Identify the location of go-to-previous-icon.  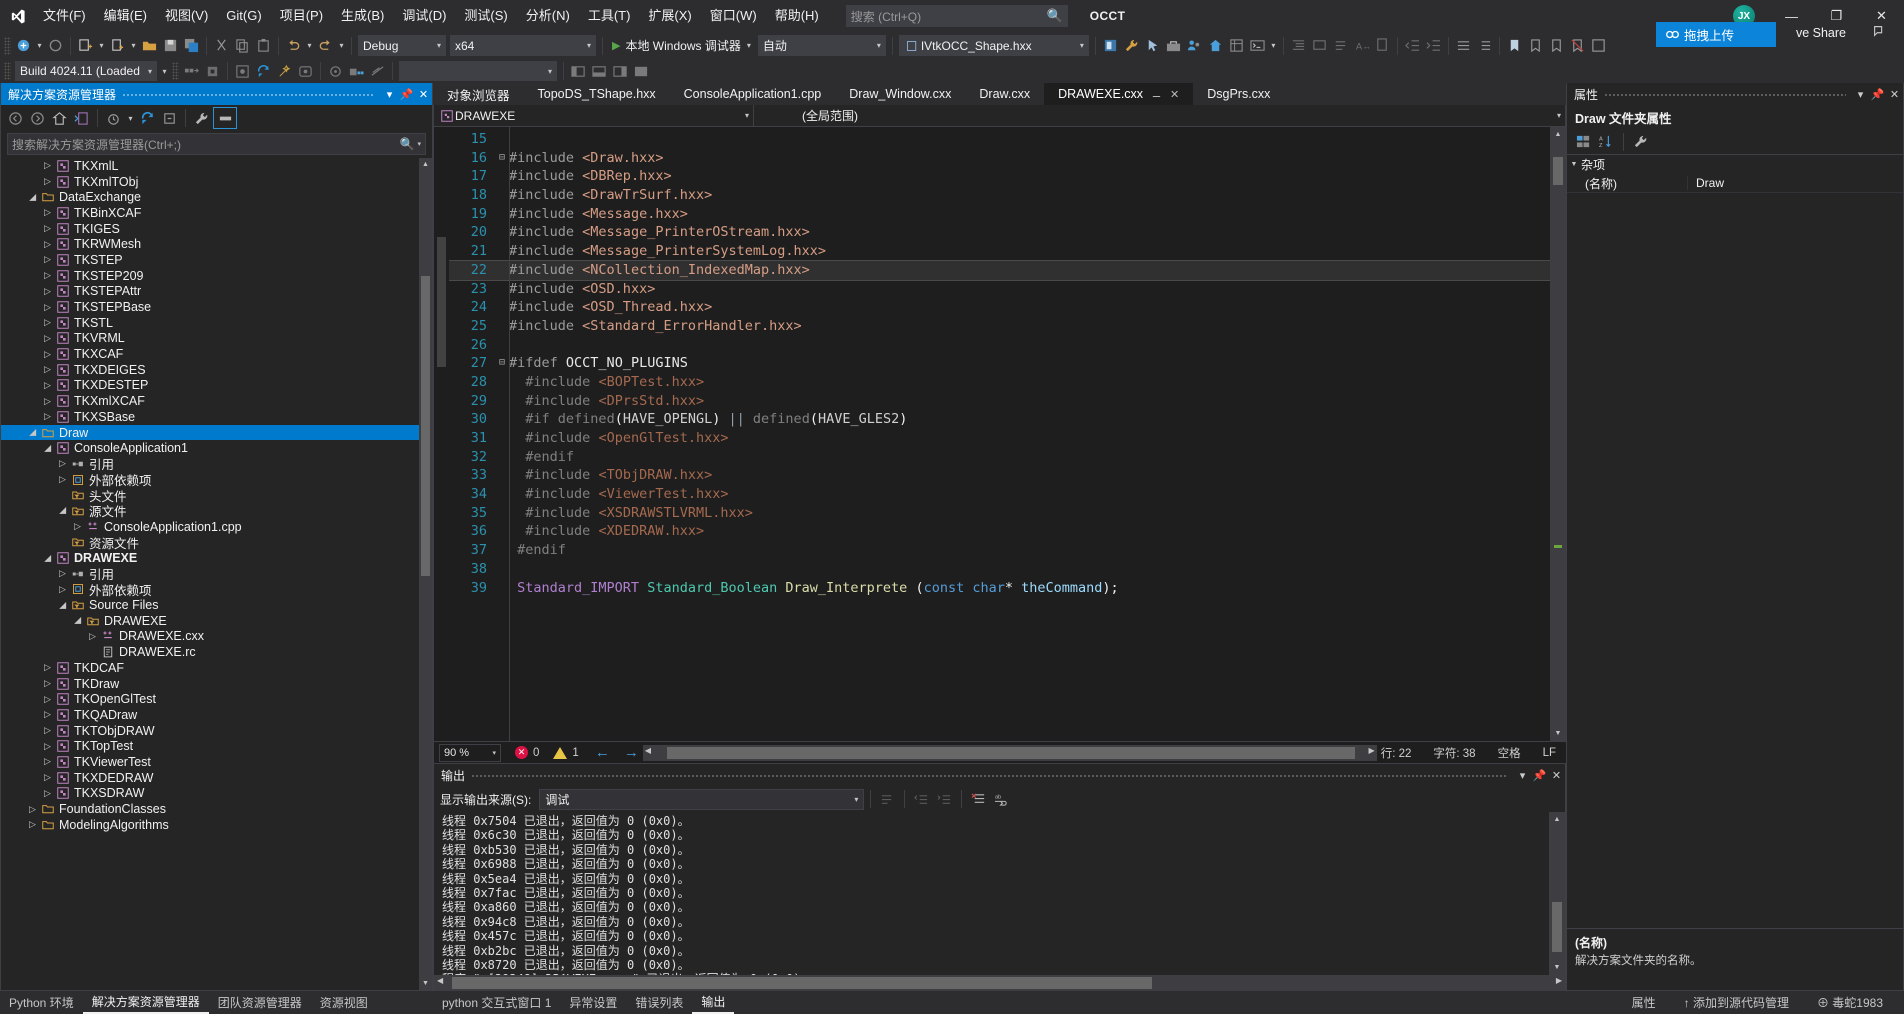
(921, 799).